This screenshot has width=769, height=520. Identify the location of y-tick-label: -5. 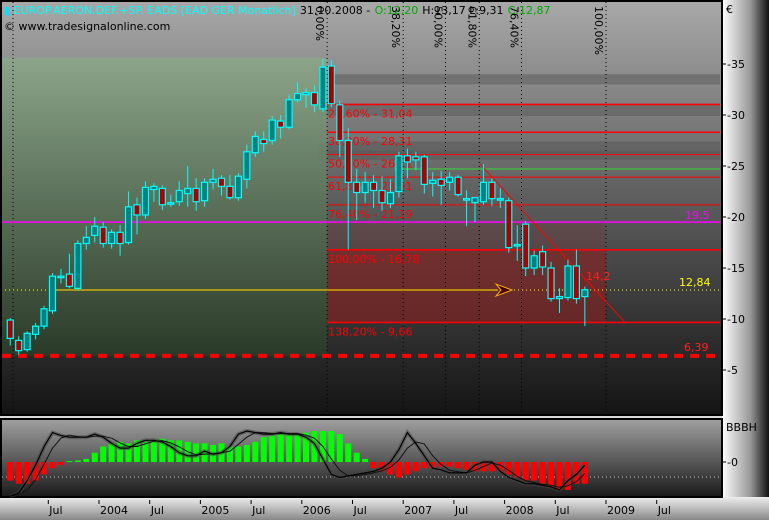
(732, 370).